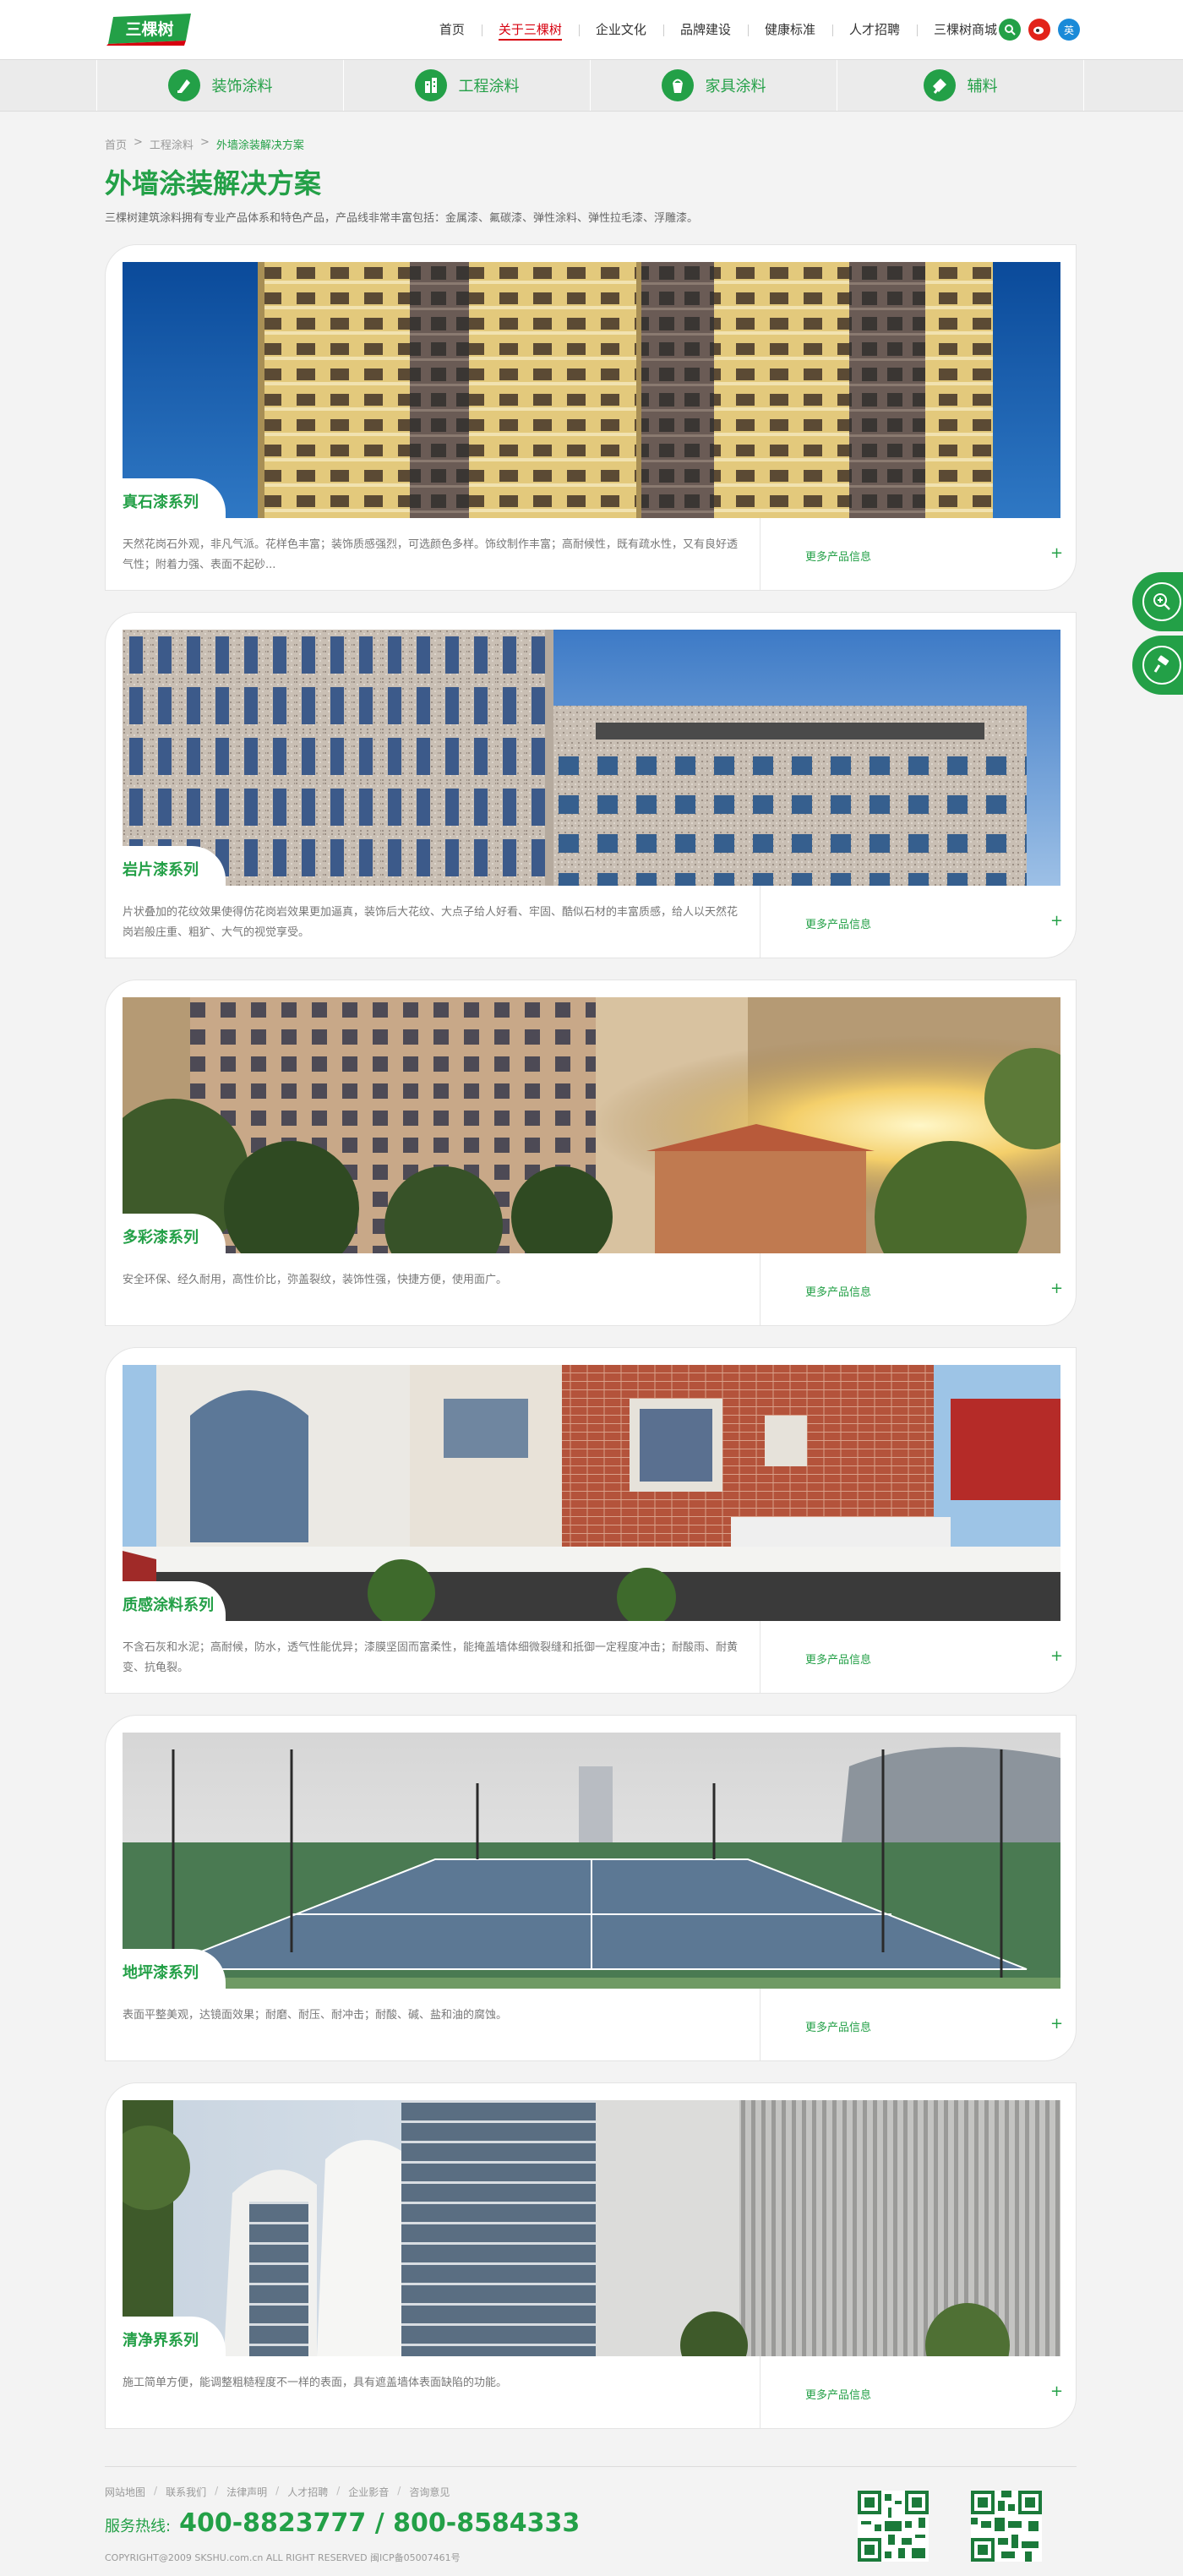 The width and height of the screenshot is (1183, 2576). What do you see at coordinates (591, 1861) in the screenshot?
I see `product-image-tennis-court` at bounding box center [591, 1861].